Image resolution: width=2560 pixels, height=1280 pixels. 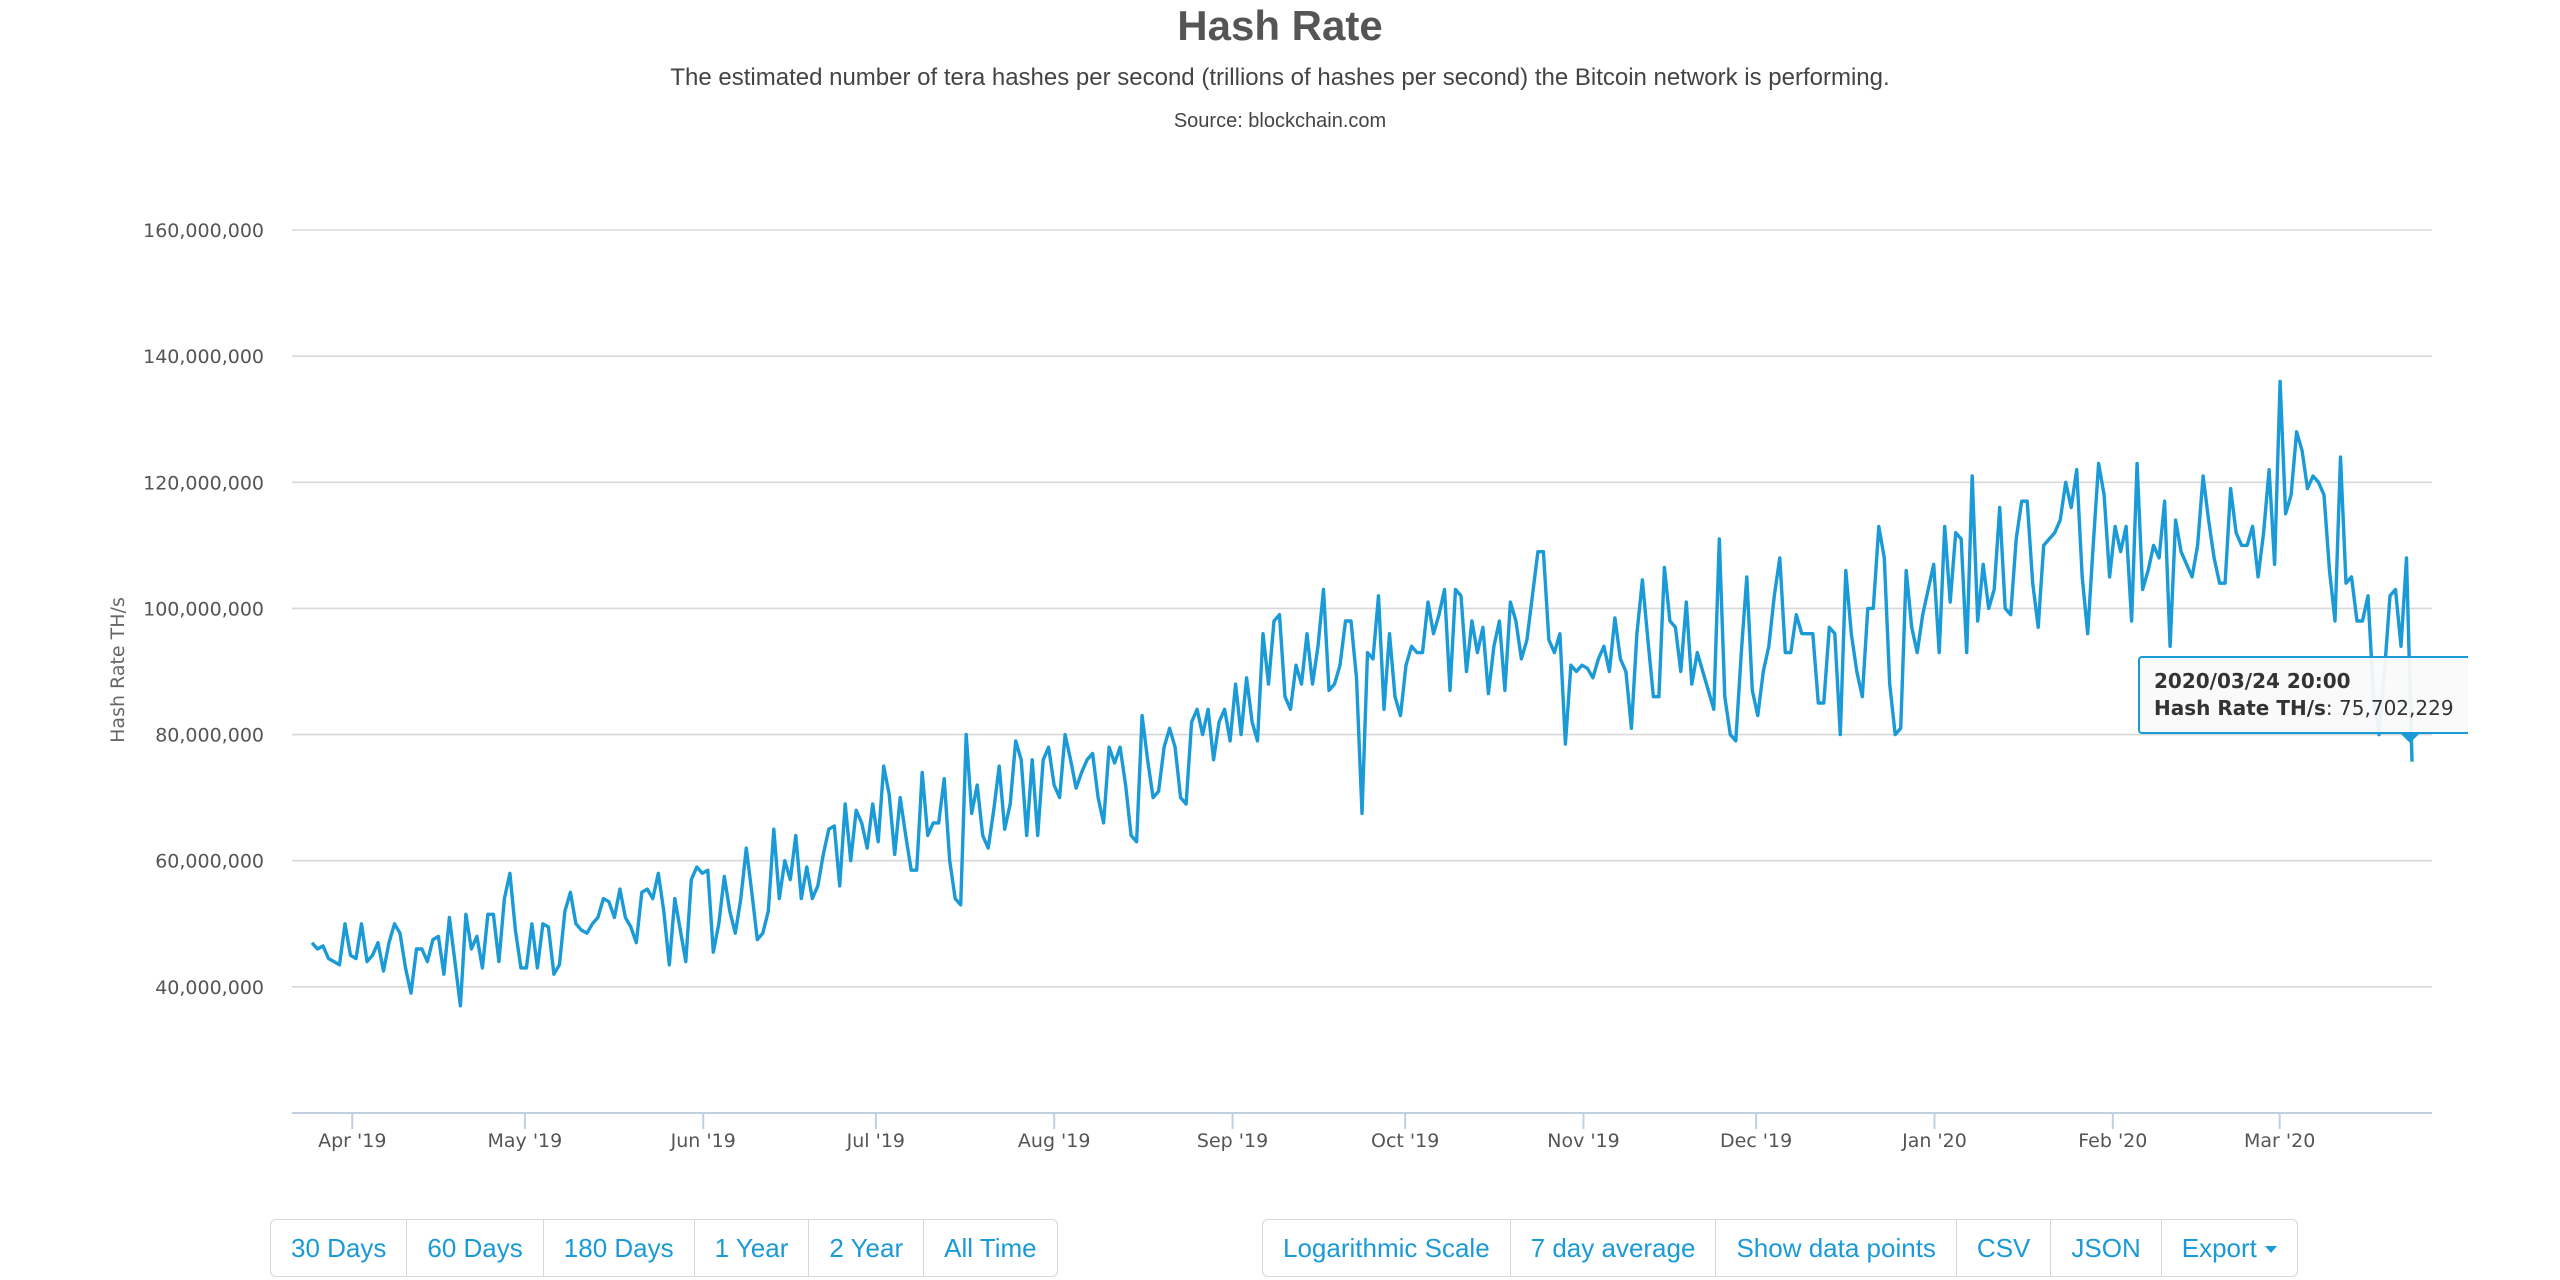 I want to click on export-dropdown-button: Export, so click(x=2229, y=1248).